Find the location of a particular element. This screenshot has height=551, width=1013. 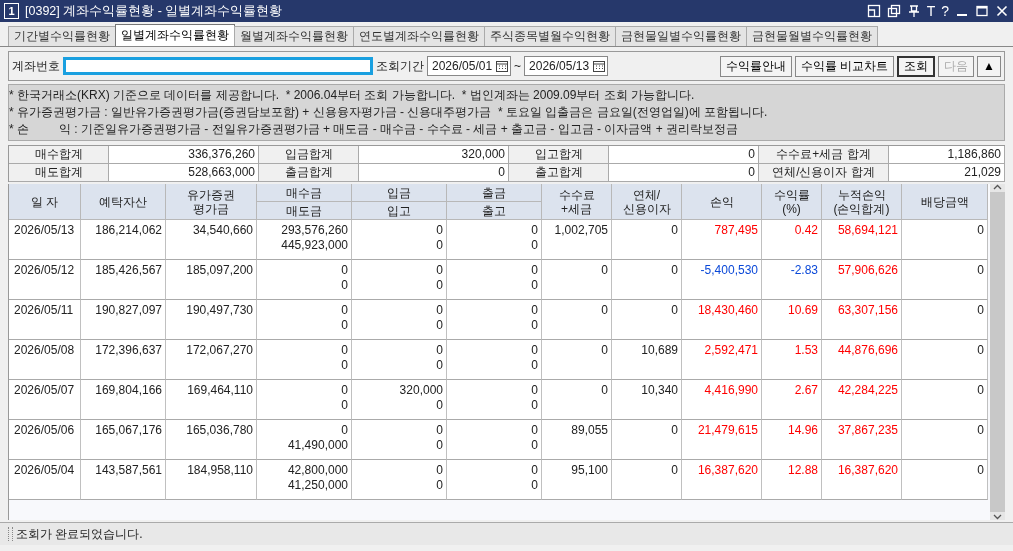

layout-icon is located at coordinates (873, 11).